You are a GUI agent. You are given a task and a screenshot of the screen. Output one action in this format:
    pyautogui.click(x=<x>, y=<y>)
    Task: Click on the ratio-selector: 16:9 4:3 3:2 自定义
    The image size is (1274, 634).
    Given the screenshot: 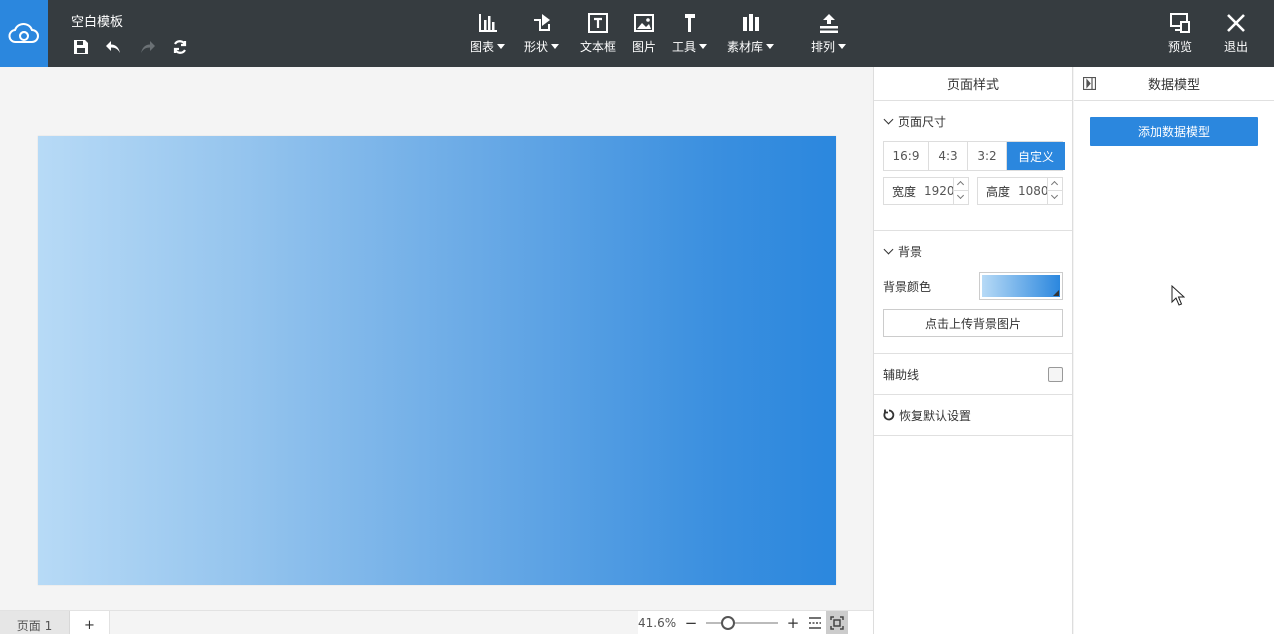 What is the action you would take?
    pyautogui.click(x=974, y=156)
    